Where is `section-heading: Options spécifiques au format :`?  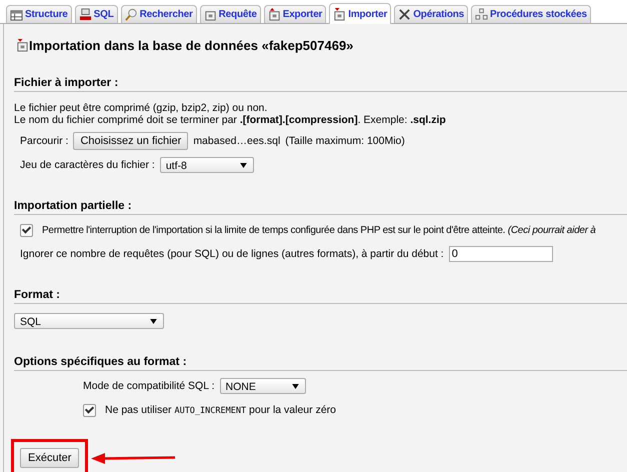 section-heading: Options spécifiques au format : is located at coordinates (320, 363).